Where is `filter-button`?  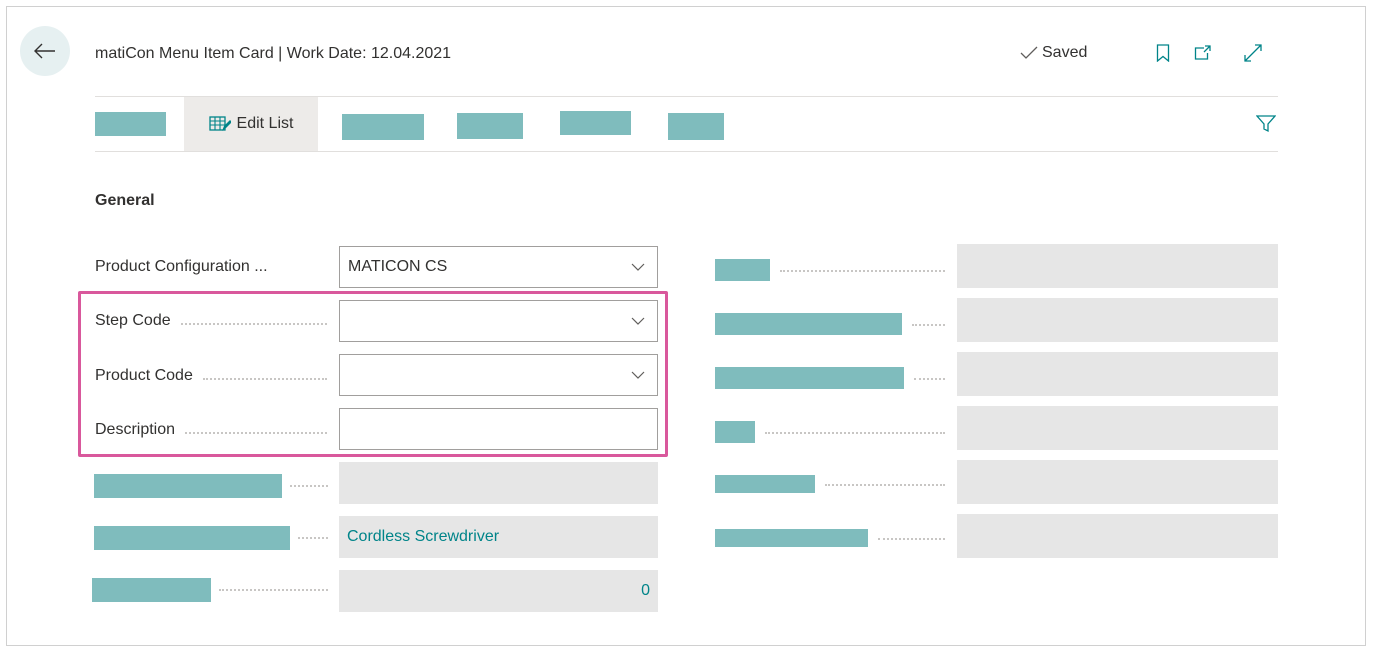
filter-button is located at coordinates (1266, 124).